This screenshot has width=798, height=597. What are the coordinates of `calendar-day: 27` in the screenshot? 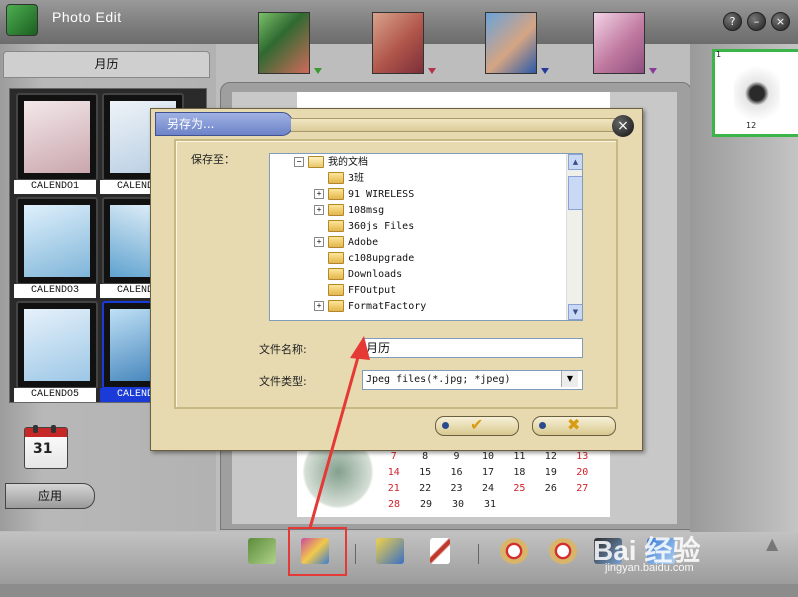 It's located at (582, 488).